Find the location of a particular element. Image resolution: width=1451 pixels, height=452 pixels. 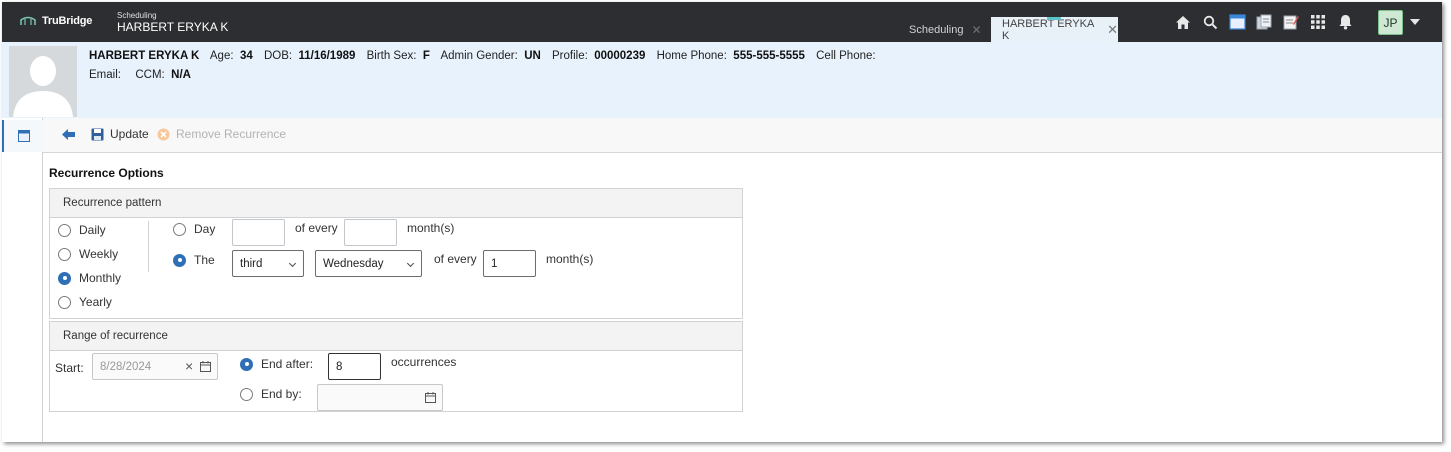

range-title: Range of recurrence is located at coordinates (396, 336).